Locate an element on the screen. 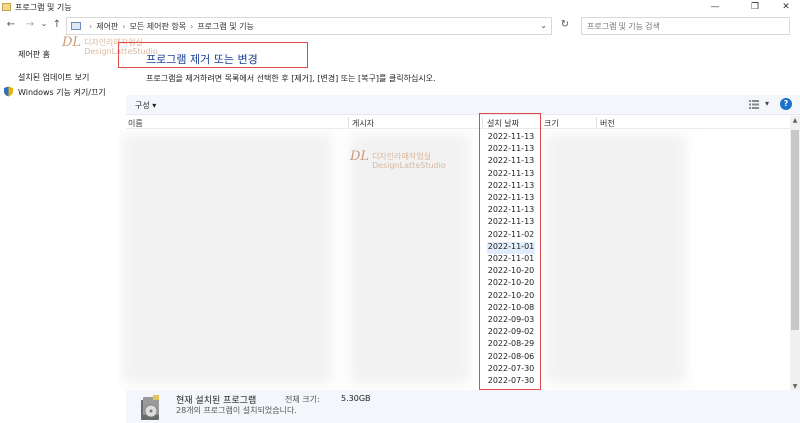  sidebar-item-installed-updates: 설치된 업데이트 보기 is located at coordinates (53, 77).